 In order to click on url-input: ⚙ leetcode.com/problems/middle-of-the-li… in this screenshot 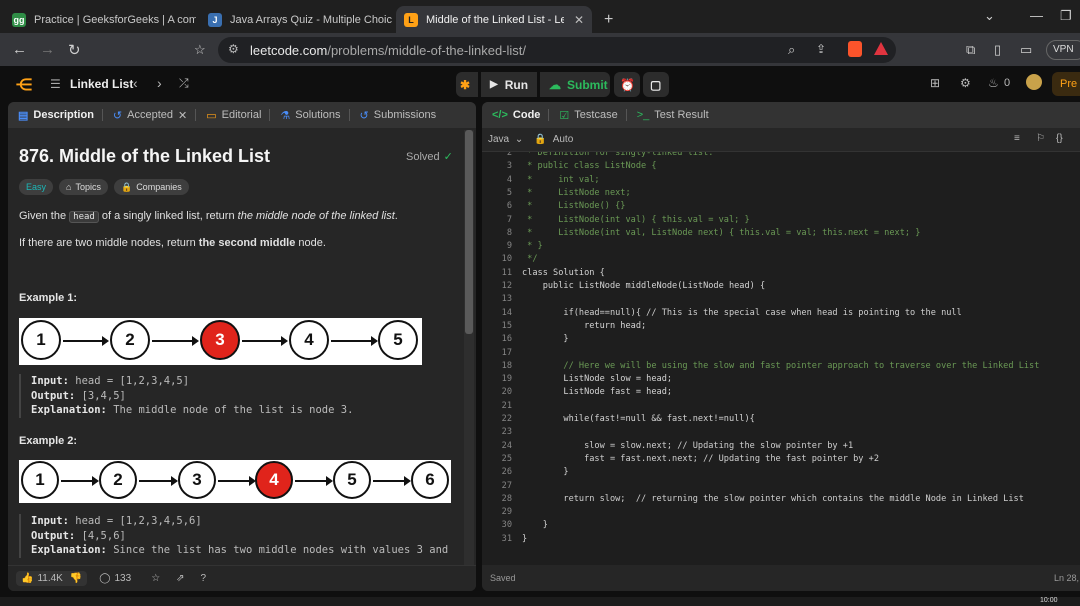, I will do `click(557, 50)`.